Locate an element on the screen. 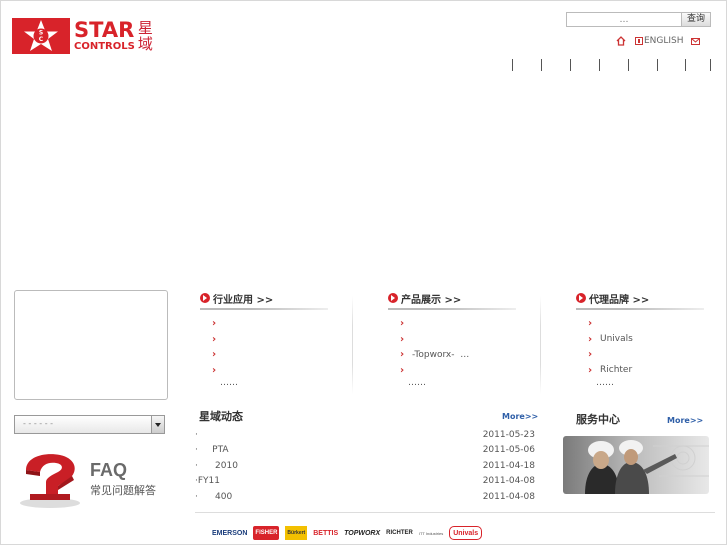 The width and height of the screenshot is (727, 545). mail-icon is located at coordinates (695, 41).